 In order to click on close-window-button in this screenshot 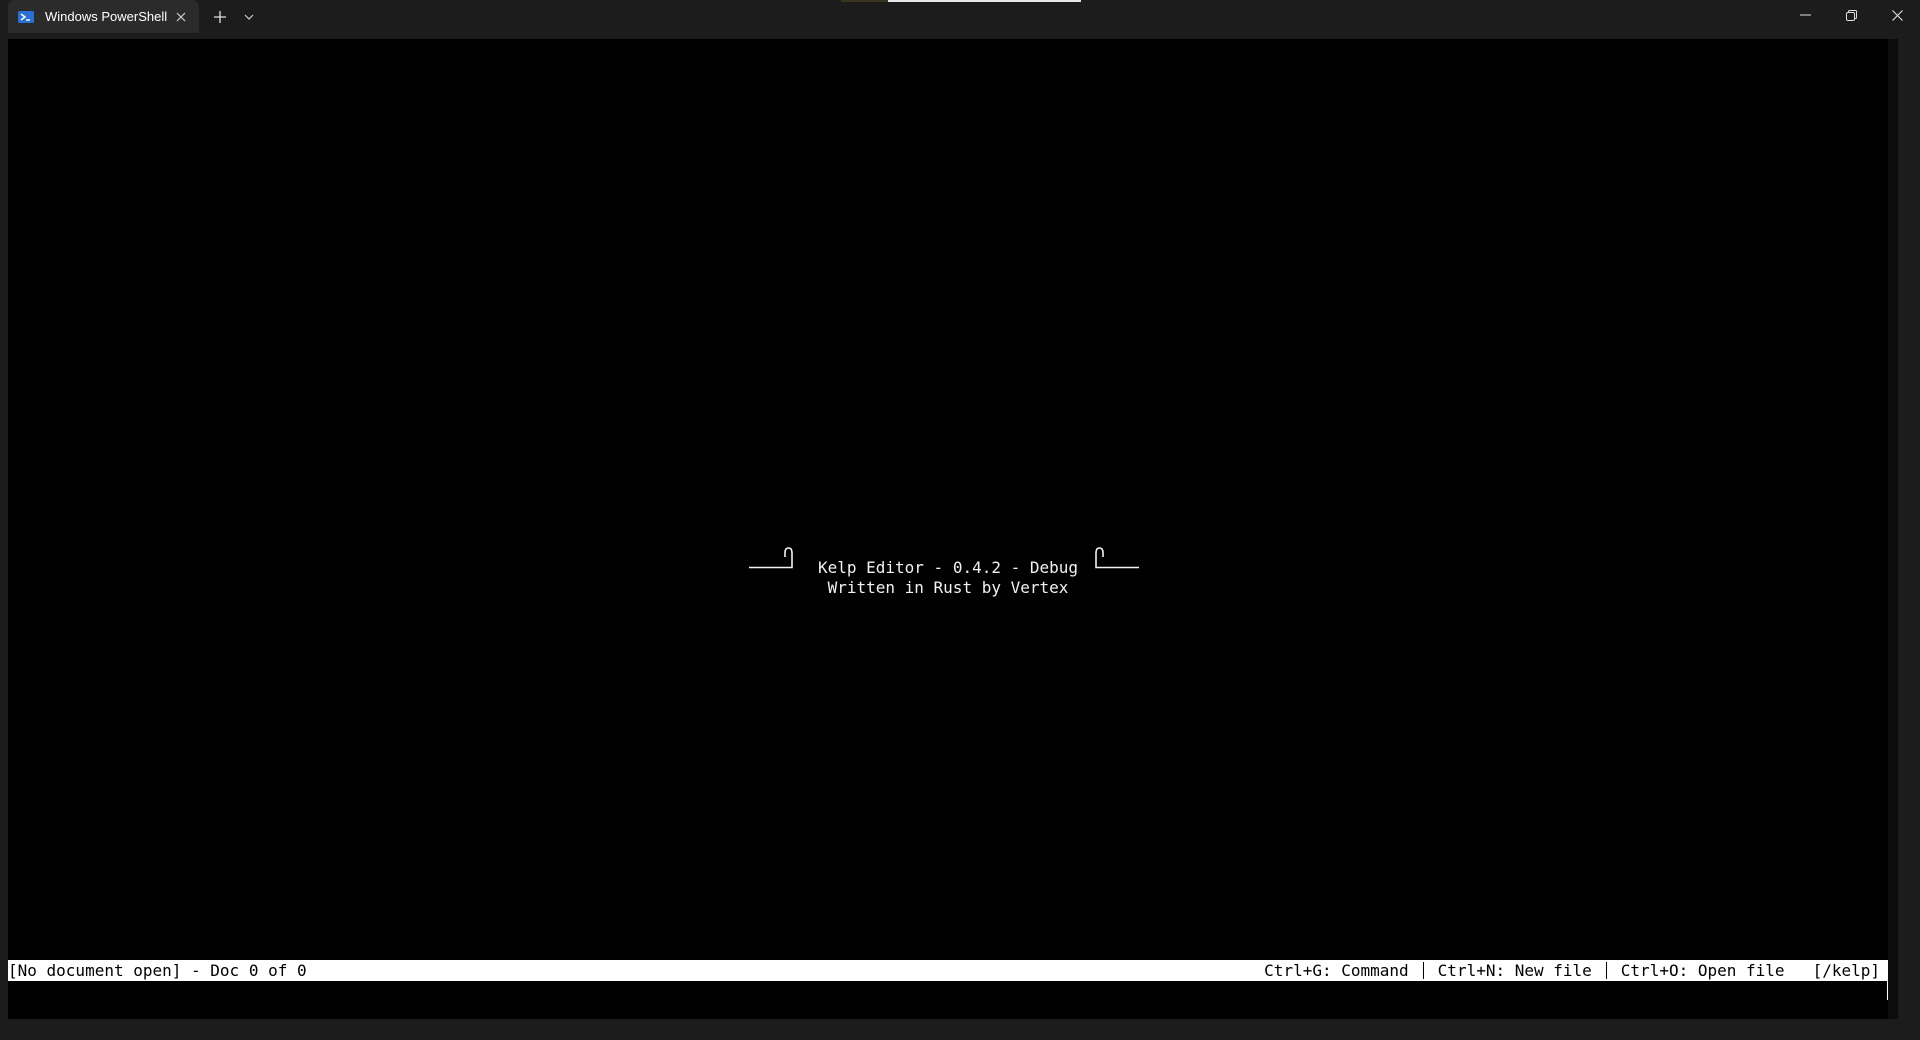, I will do `click(1897, 15)`.